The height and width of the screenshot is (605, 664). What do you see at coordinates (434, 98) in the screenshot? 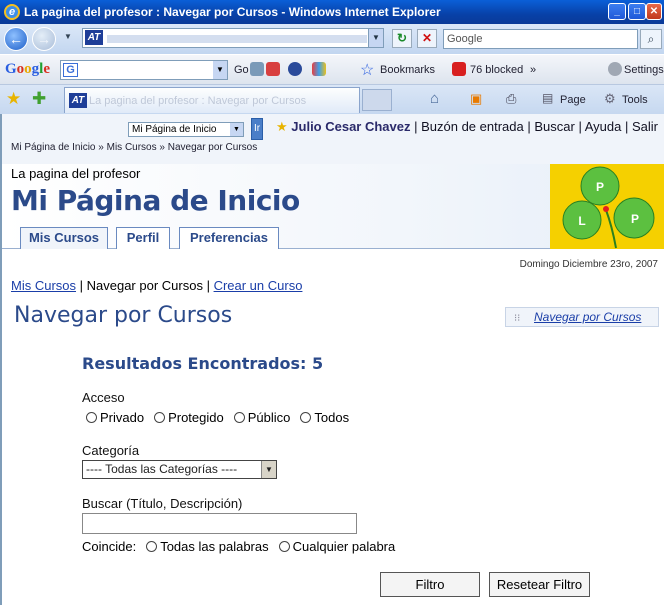
I see `home-icon: ⌂` at bounding box center [434, 98].